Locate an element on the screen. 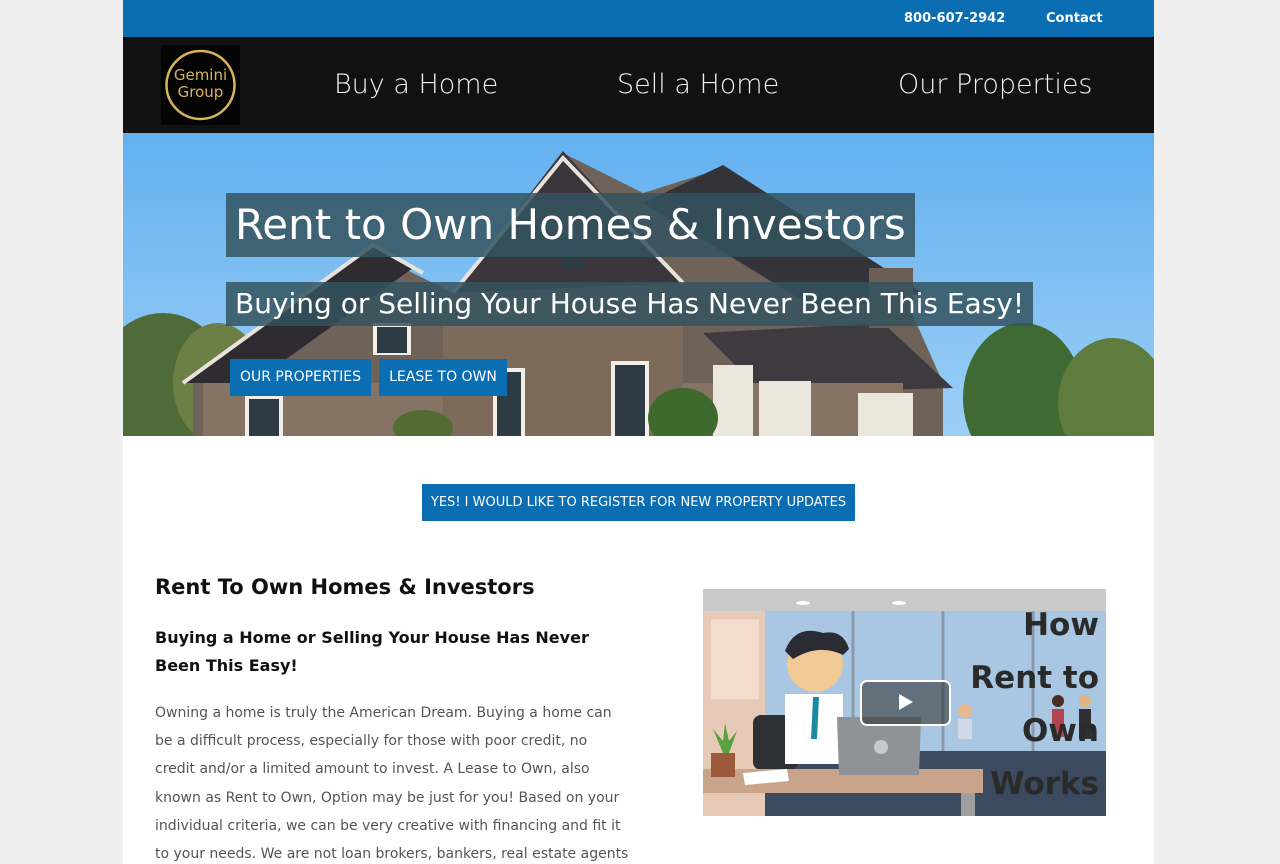 This screenshot has width=1280, height=864. logo-text: Gemini Group is located at coordinates (200, 84).